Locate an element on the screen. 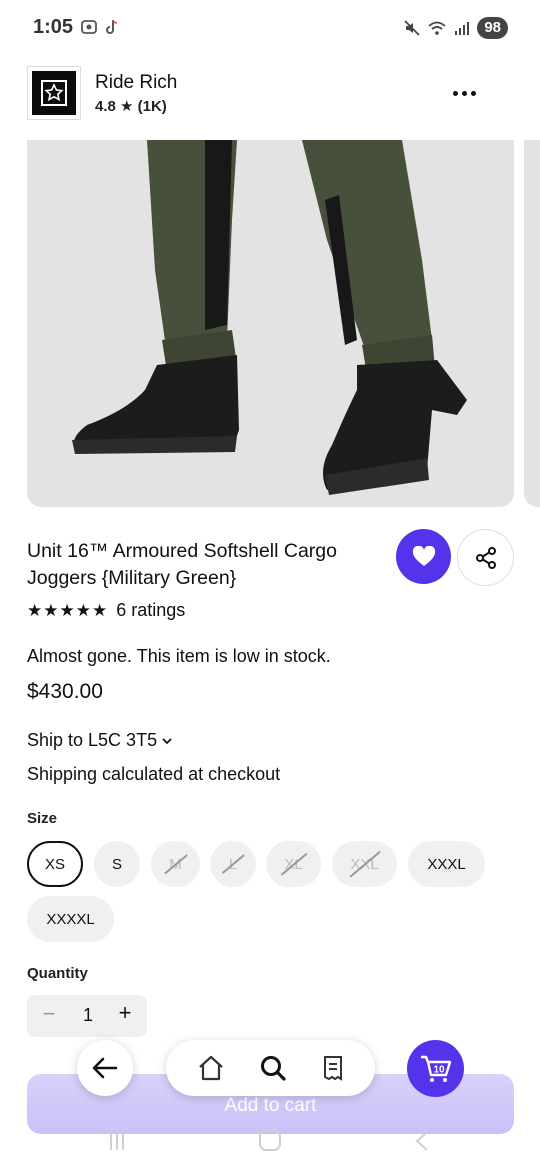  size-option-m: M is located at coordinates (175, 864).